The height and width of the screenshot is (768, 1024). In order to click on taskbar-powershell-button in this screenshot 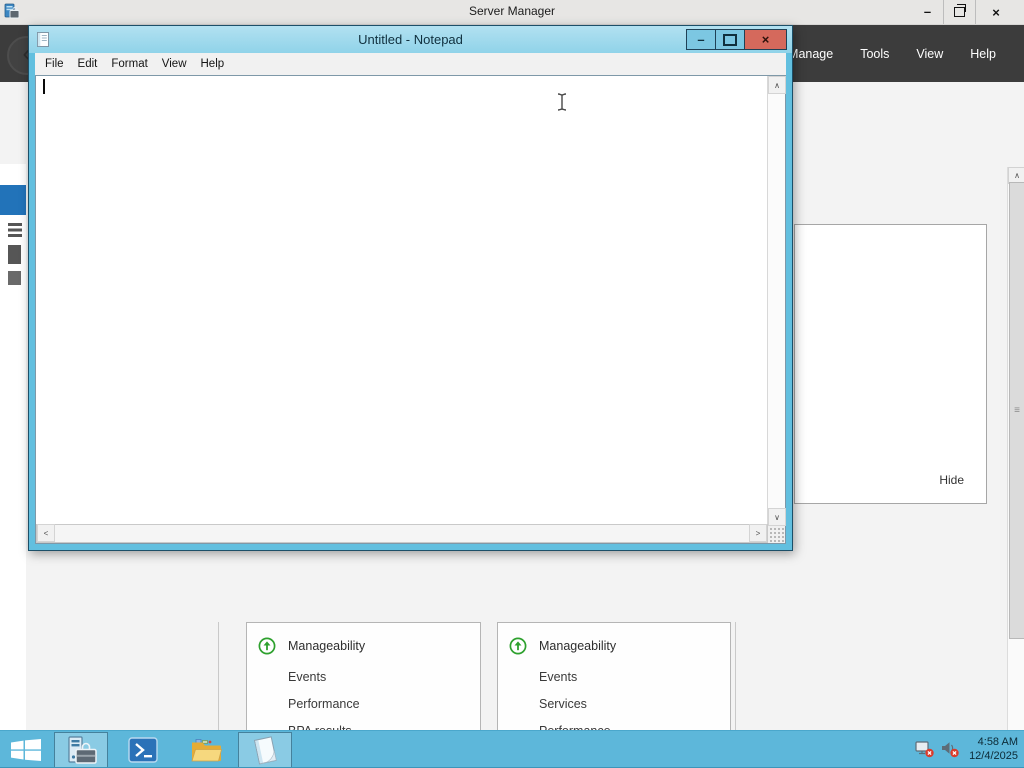, I will do `click(143, 749)`.